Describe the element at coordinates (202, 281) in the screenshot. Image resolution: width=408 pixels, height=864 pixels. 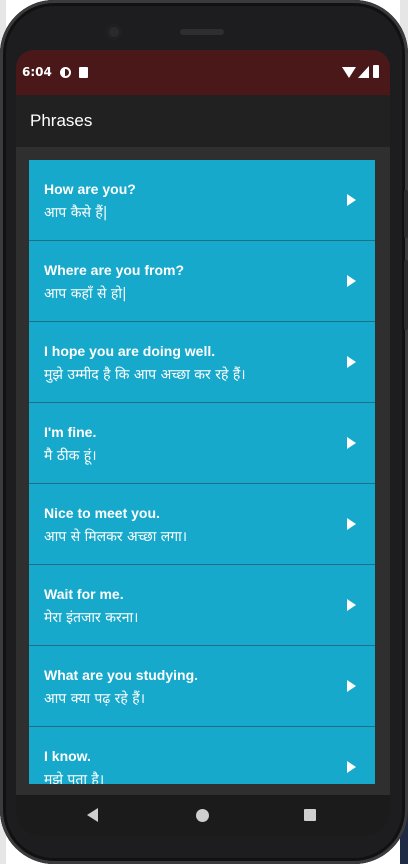
I see `phrase-item: Where are you from? आप कहाँ से हो|` at that location.